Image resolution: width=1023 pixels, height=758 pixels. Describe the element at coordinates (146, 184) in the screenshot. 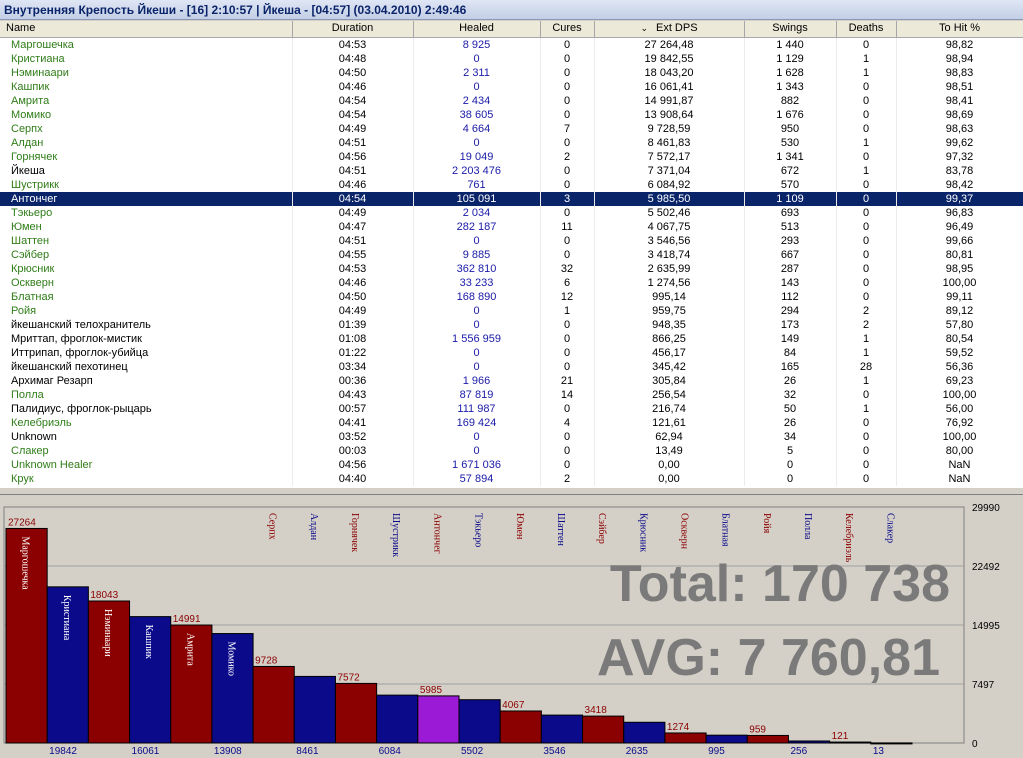

I see `row-name: Шустрикк` at that location.